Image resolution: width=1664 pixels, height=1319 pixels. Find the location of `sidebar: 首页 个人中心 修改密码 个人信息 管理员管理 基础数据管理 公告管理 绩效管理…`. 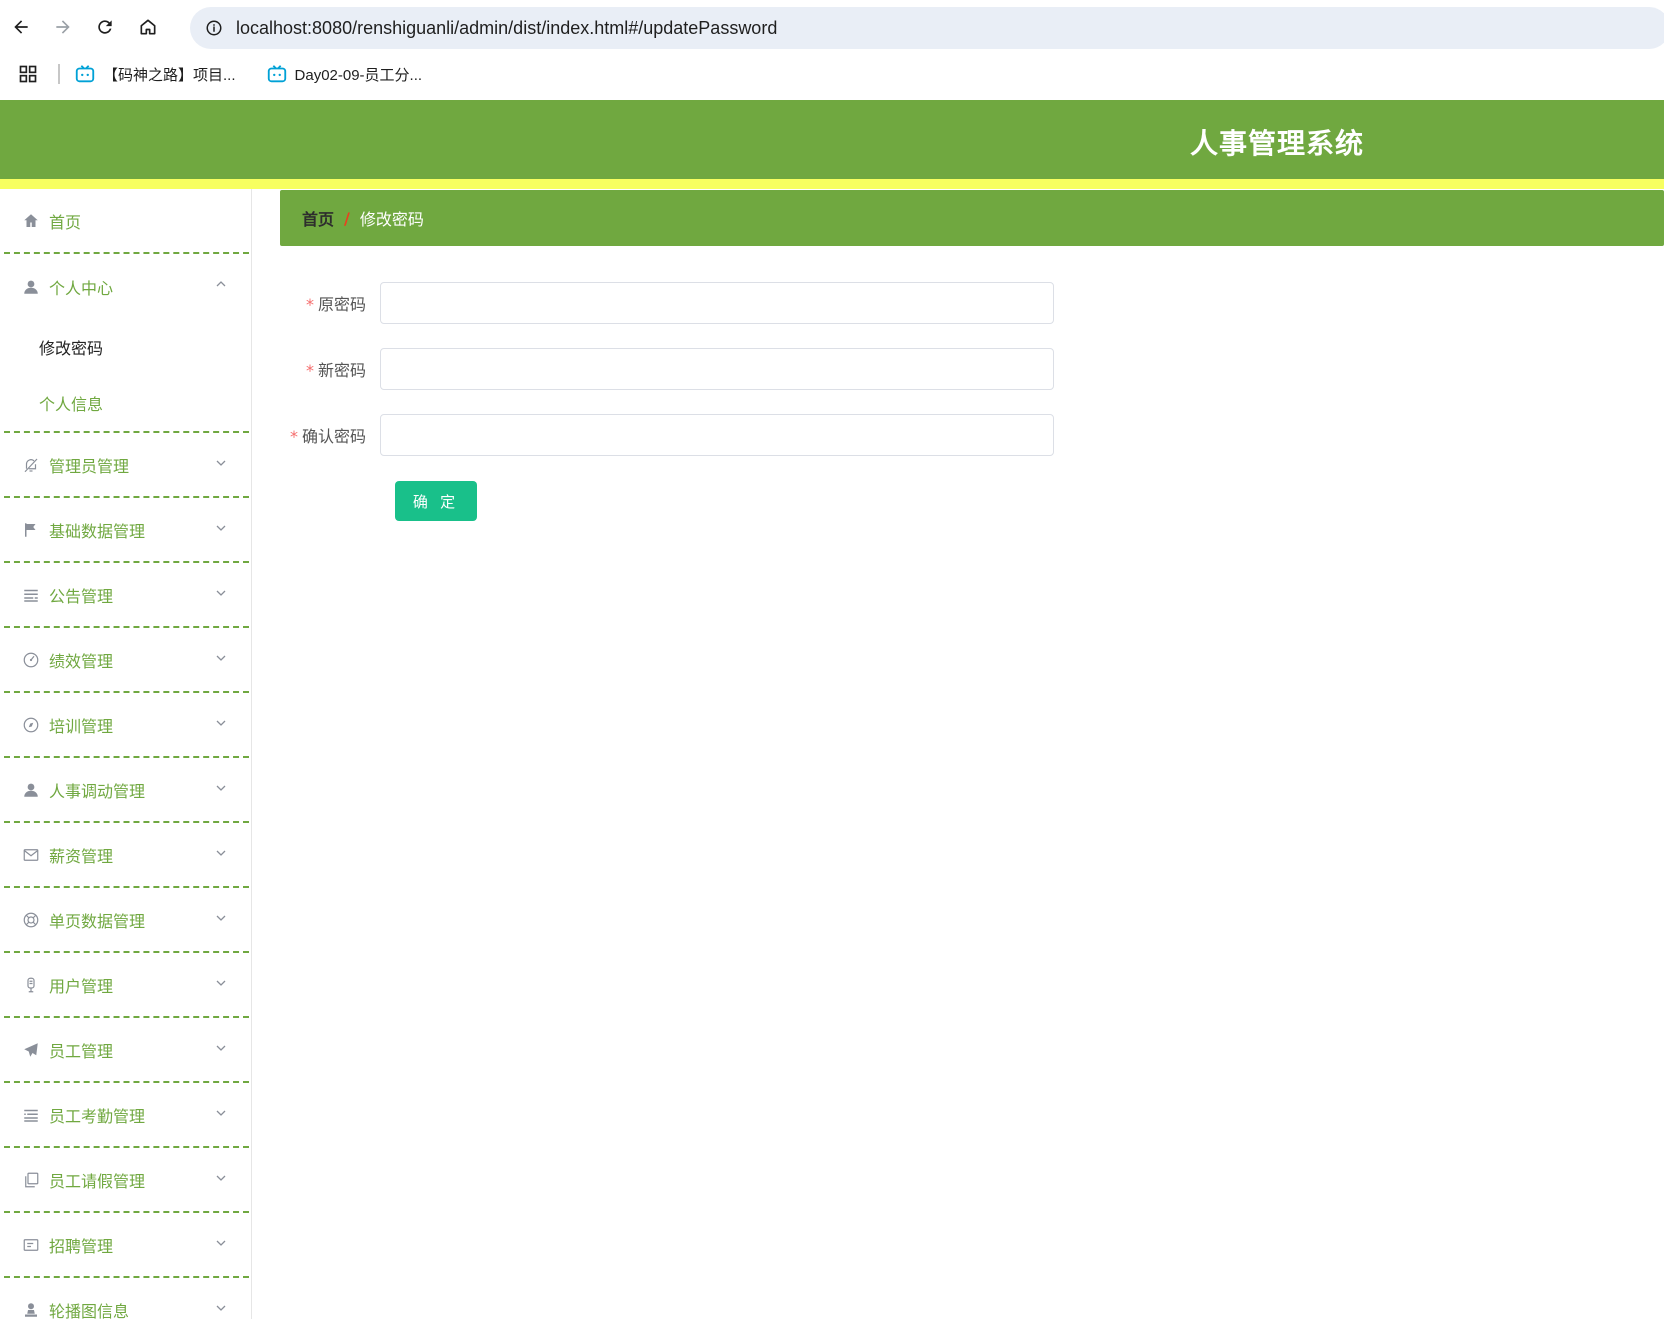

sidebar: 首页 个人中心 修改密码 个人信息 管理员管理 基础数据管理 公告管理 绩效管理… is located at coordinates (126, 754).